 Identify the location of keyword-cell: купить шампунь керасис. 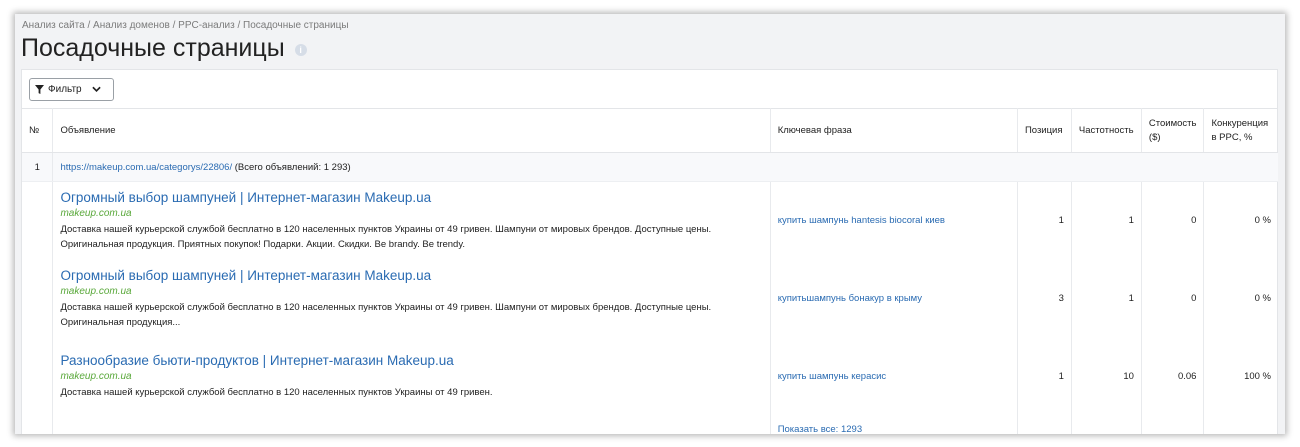
(894, 376).